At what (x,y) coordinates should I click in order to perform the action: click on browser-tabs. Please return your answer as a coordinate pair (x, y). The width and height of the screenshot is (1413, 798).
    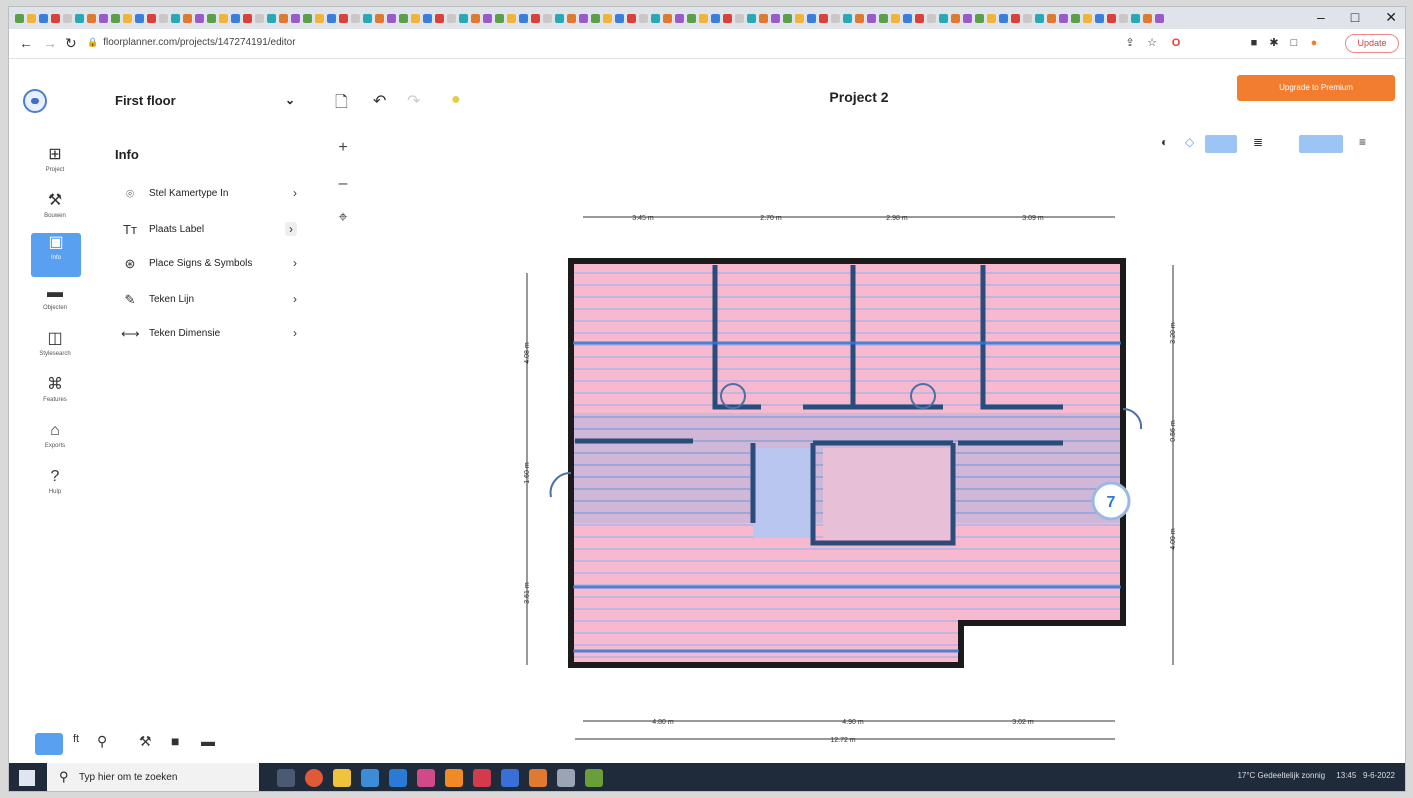
    Looking at the image, I should click on (610, 18).